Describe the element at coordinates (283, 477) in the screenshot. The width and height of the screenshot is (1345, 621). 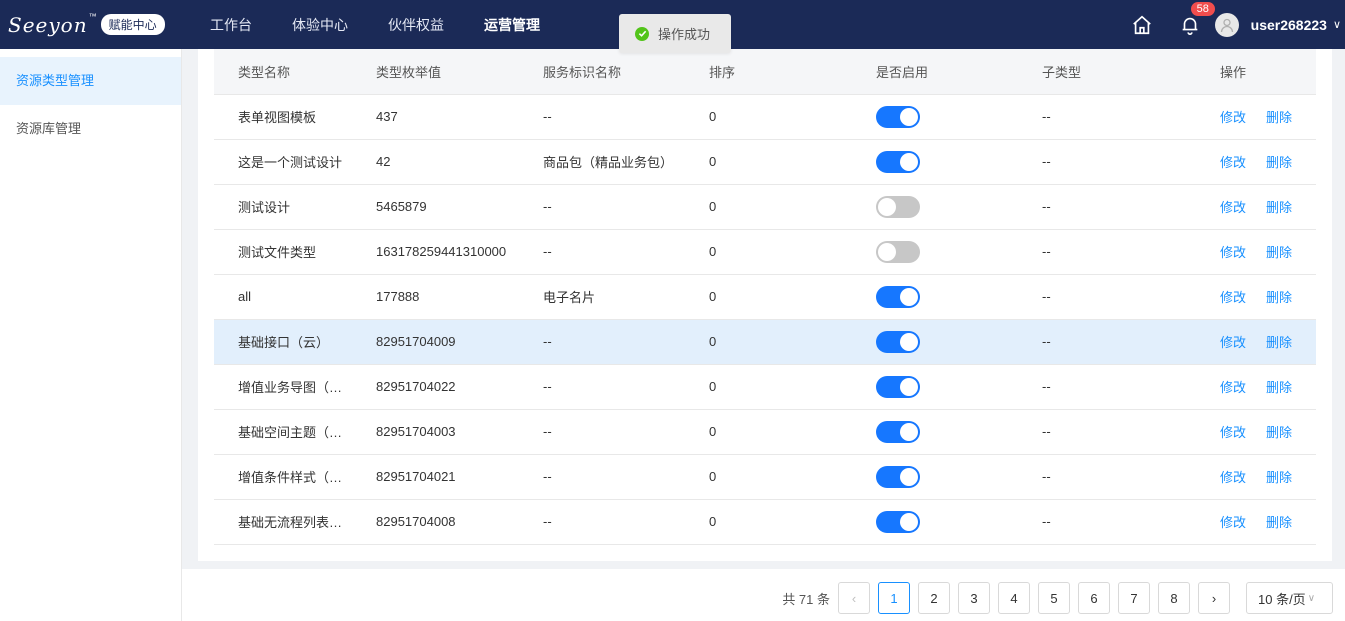
I see `cell-type-name: 增值条件样式（云）` at that location.